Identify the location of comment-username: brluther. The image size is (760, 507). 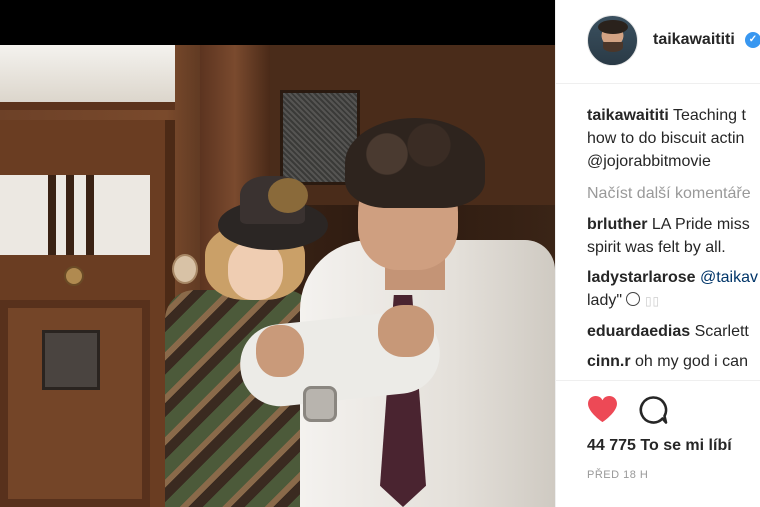
(617, 224).